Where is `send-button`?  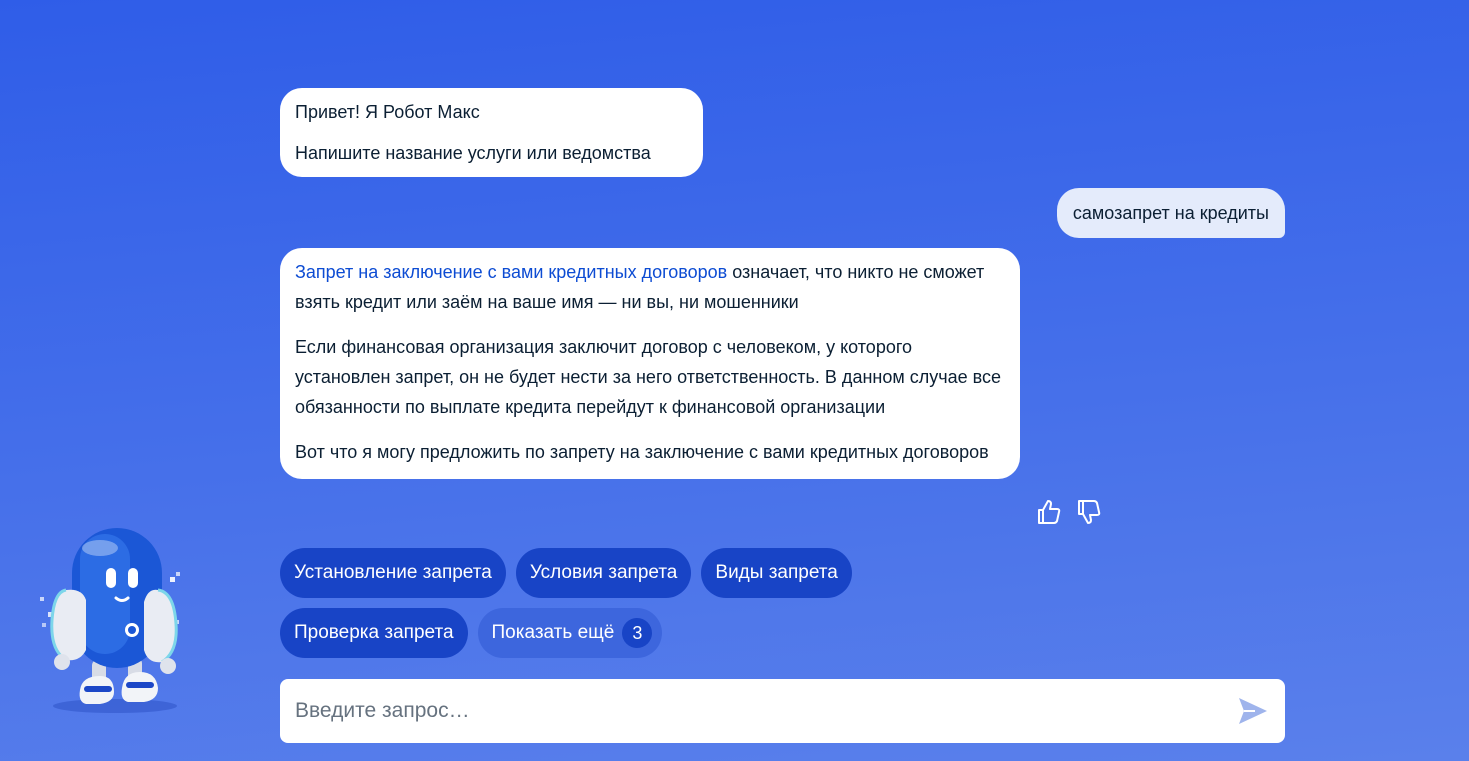
send-button is located at coordinates (1253, 711).